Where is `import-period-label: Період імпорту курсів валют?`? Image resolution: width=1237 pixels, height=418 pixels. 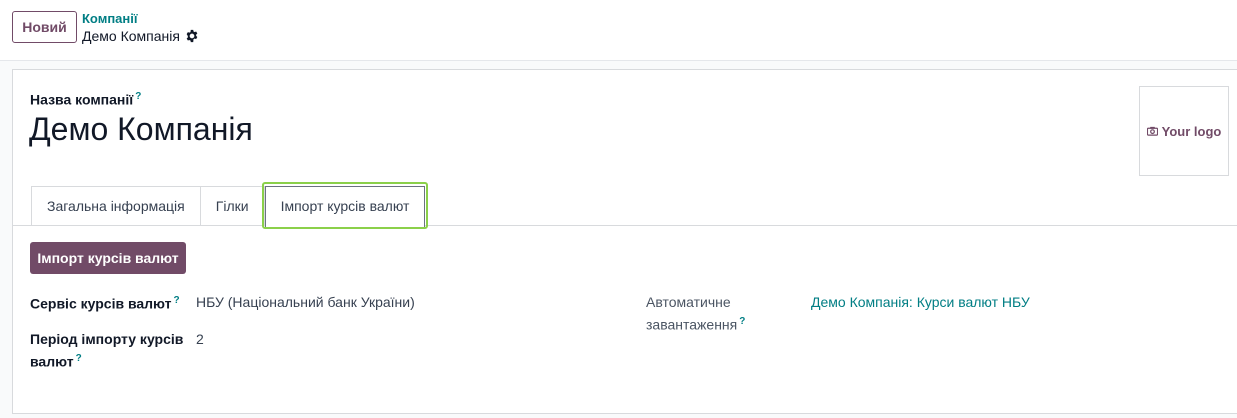
import-period-label: Період імпорту курсів валют? is located at coordinates (106, 350).